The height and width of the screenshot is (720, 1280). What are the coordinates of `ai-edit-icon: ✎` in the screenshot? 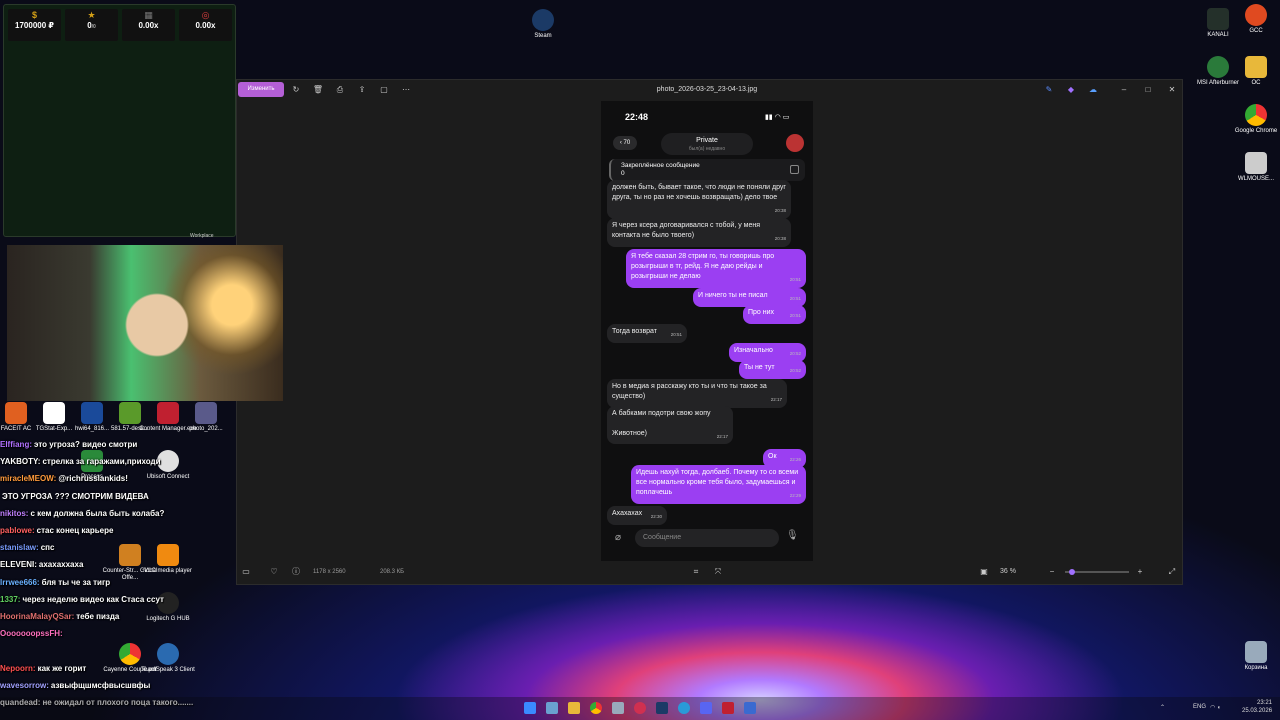 It's located at (1049, 90).